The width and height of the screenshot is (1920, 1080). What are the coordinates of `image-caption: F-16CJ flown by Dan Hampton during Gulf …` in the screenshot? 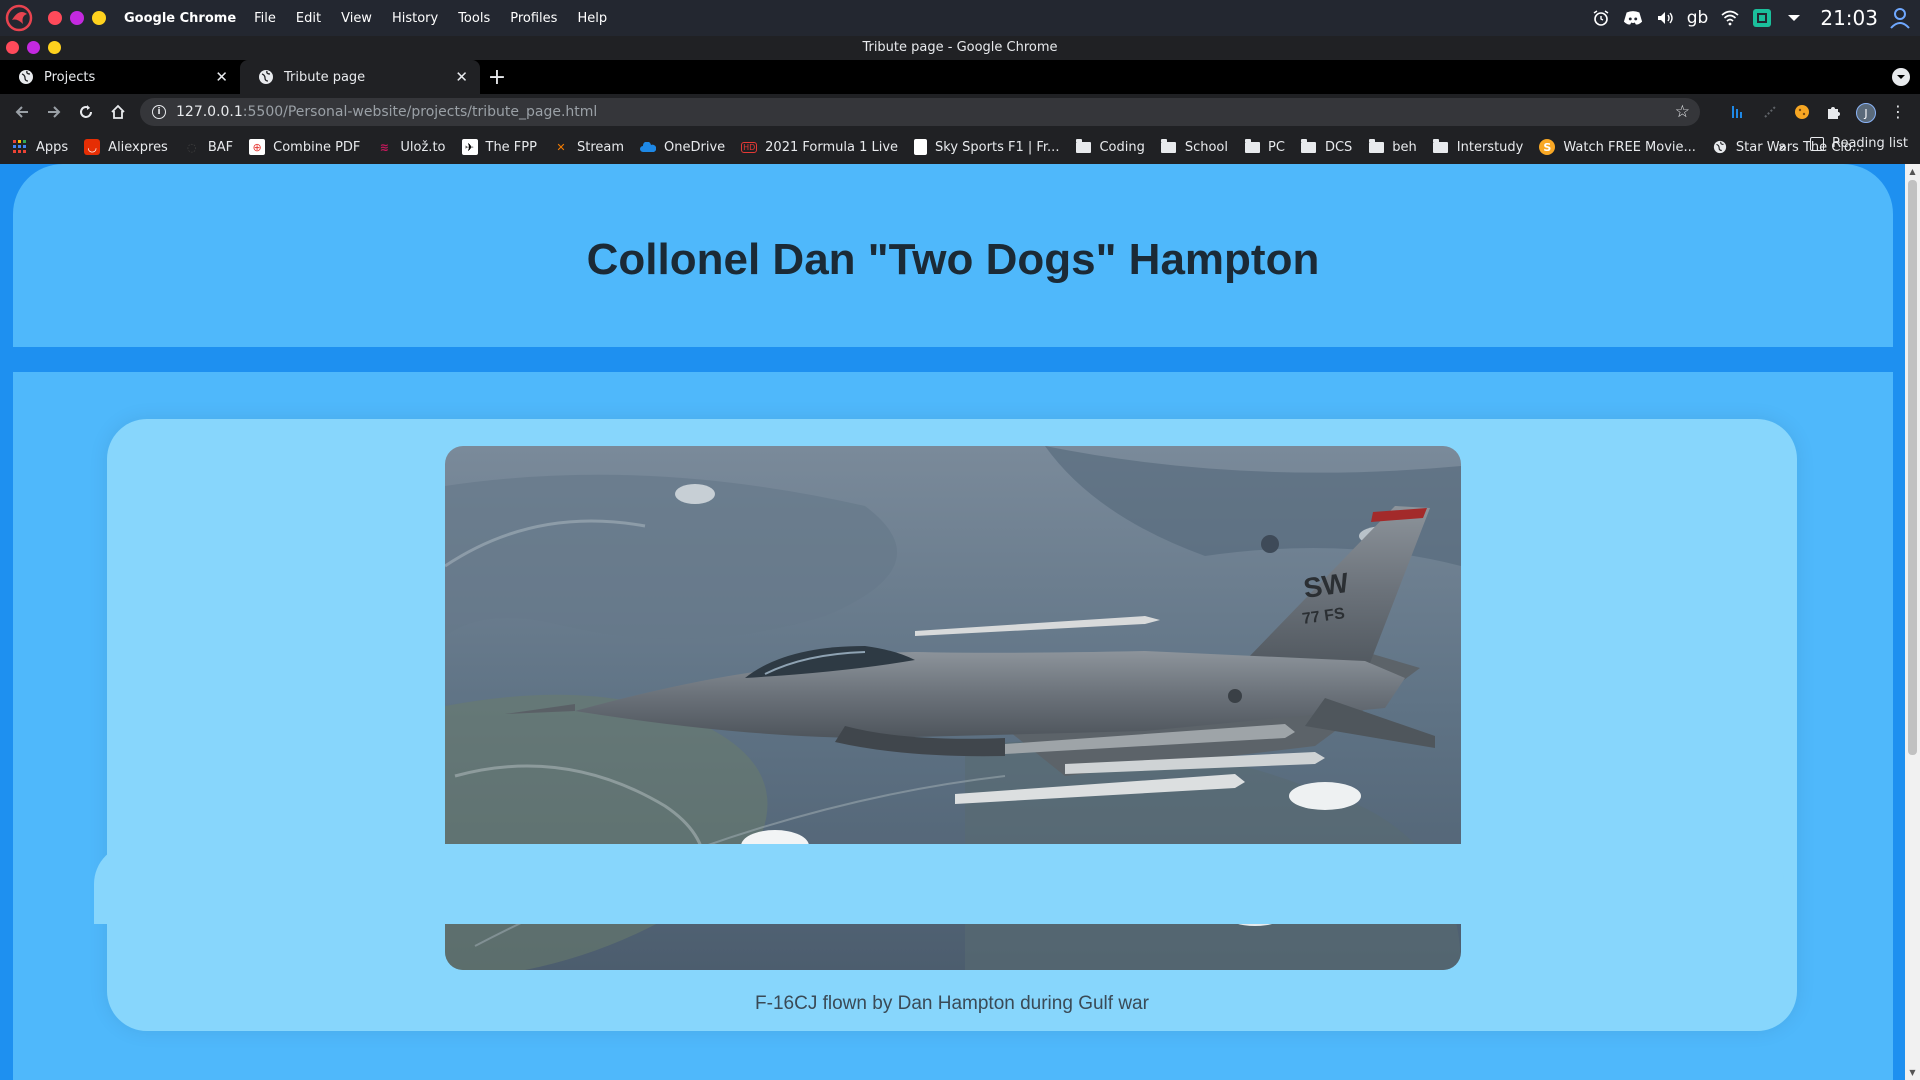 It's located at (952, 1003).